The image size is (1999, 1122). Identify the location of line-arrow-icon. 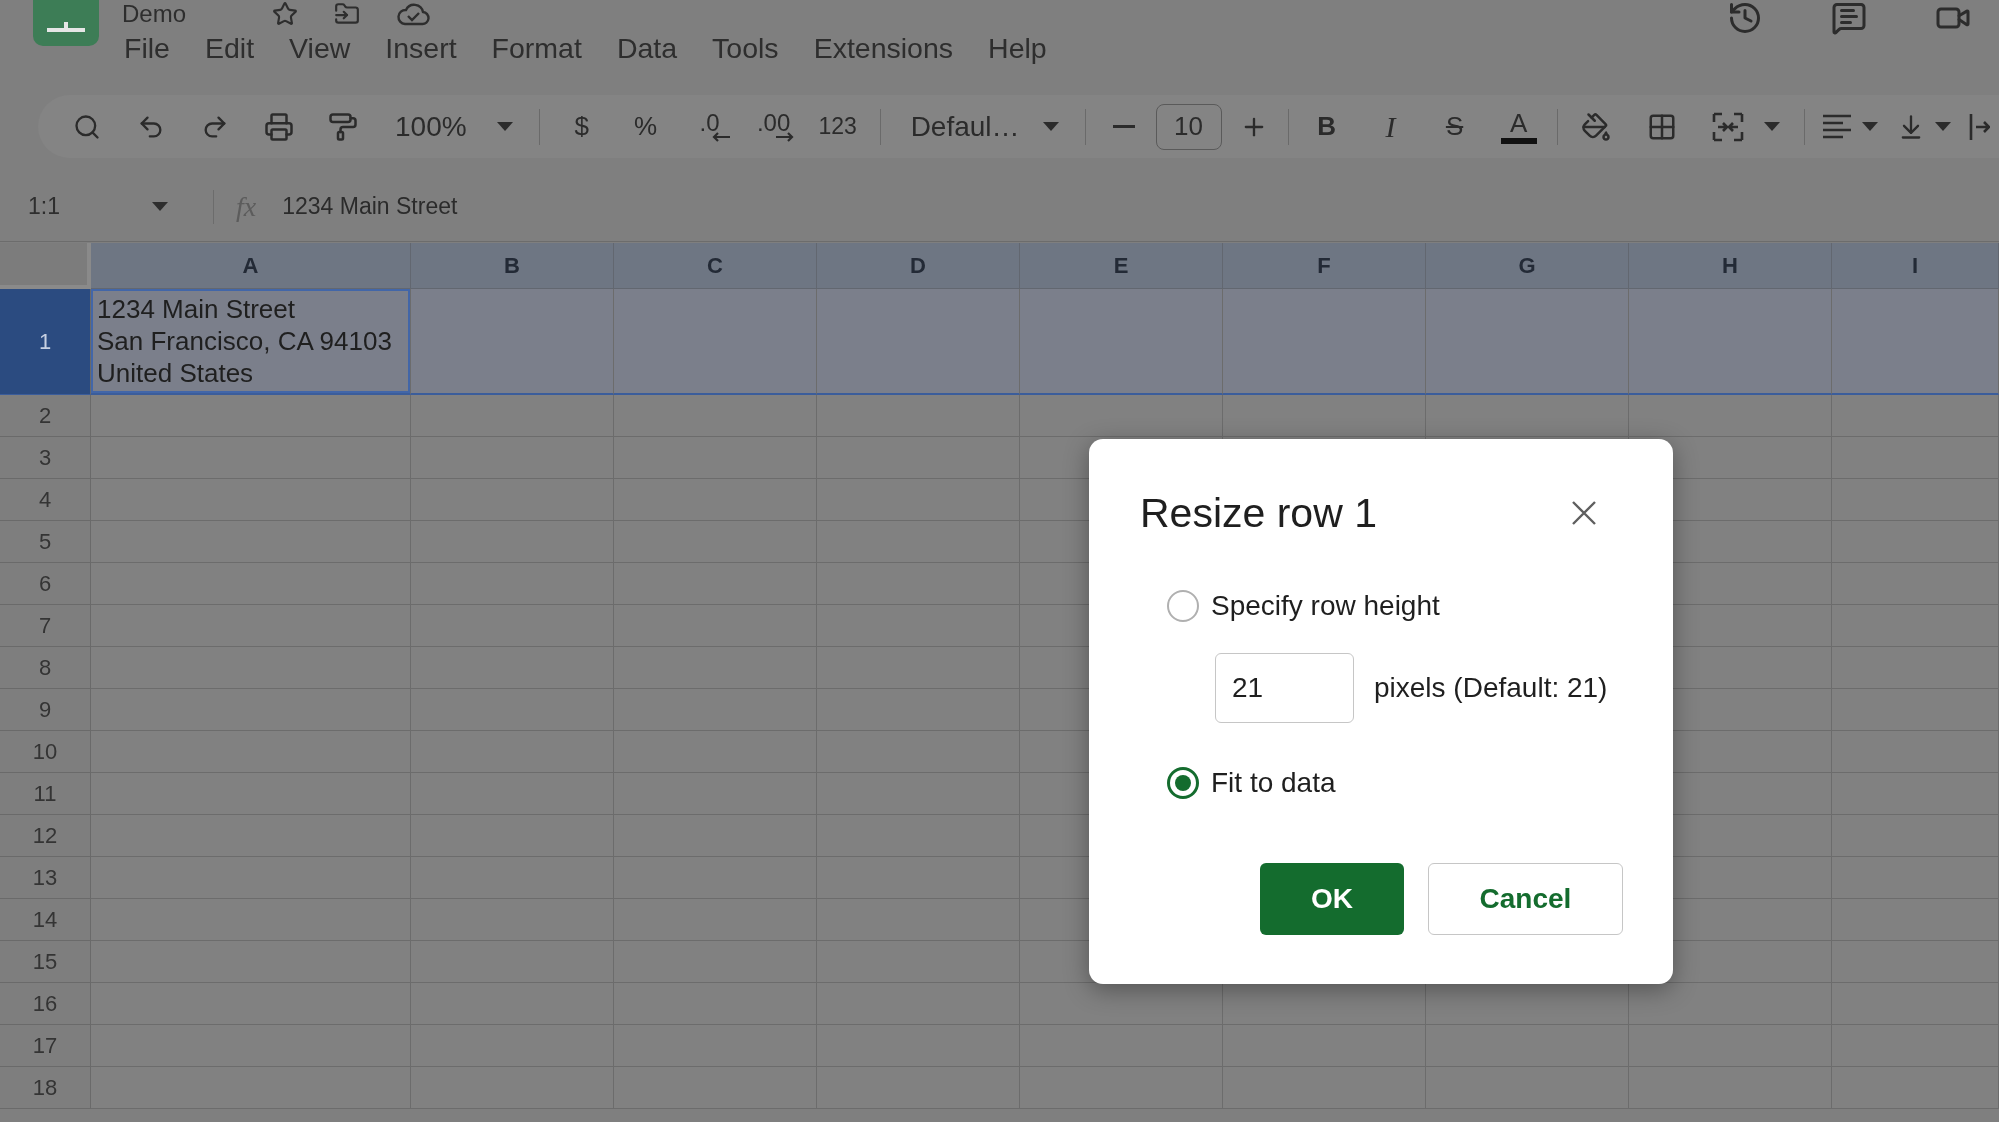
(1978, 126).